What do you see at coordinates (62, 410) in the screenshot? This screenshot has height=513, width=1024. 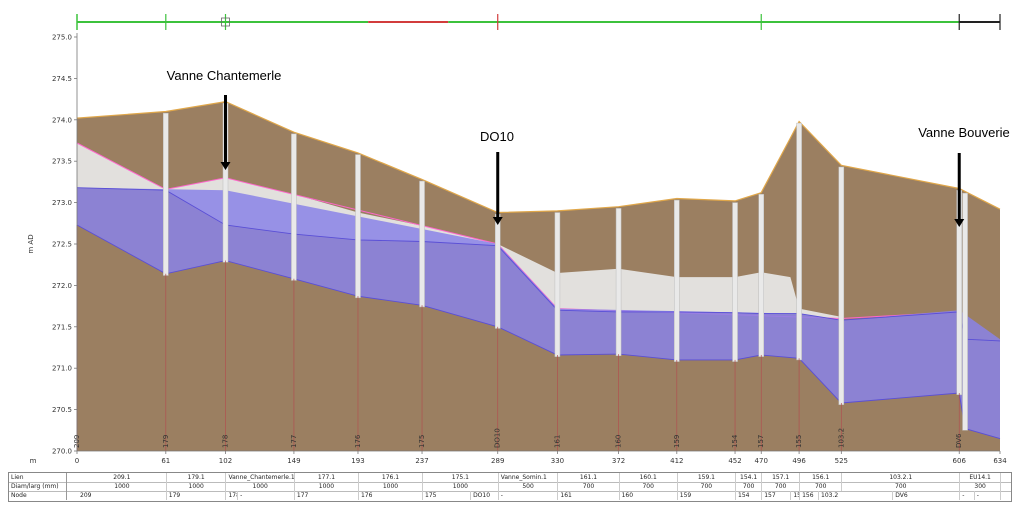 I see `y-tick-label-1: 270.5` at bounding box center [62, 410].